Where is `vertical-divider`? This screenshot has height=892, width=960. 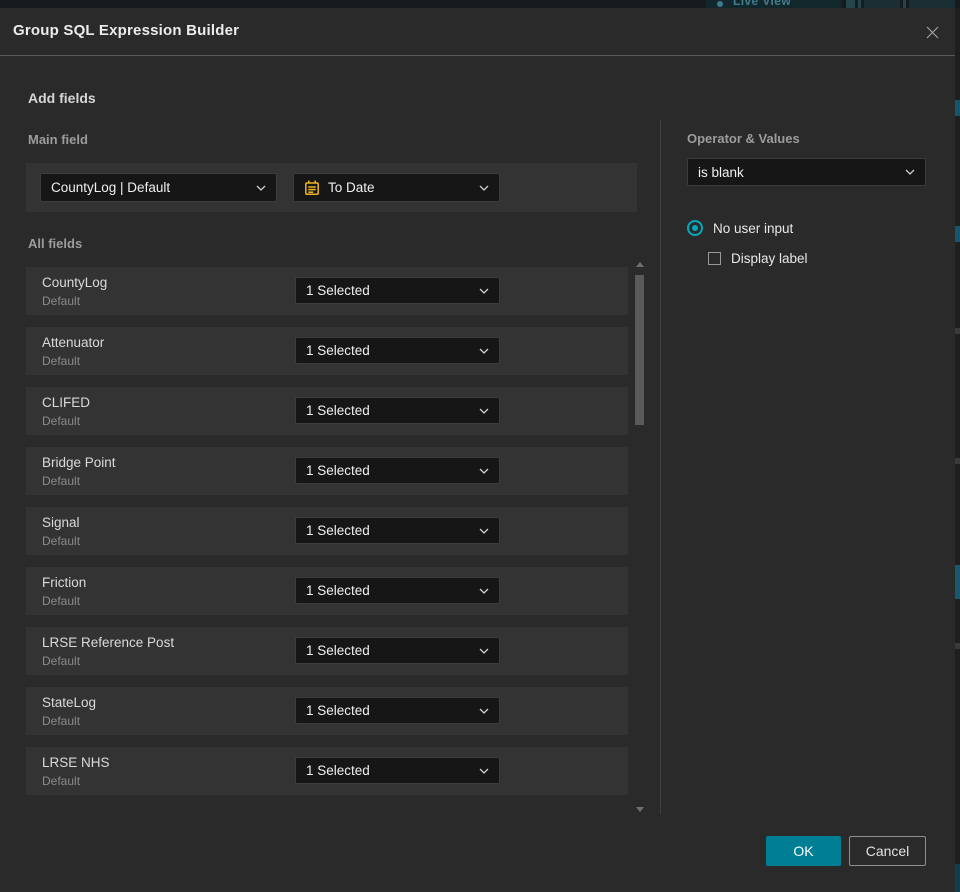 vertical-divider is located at coordinates (660, 467).